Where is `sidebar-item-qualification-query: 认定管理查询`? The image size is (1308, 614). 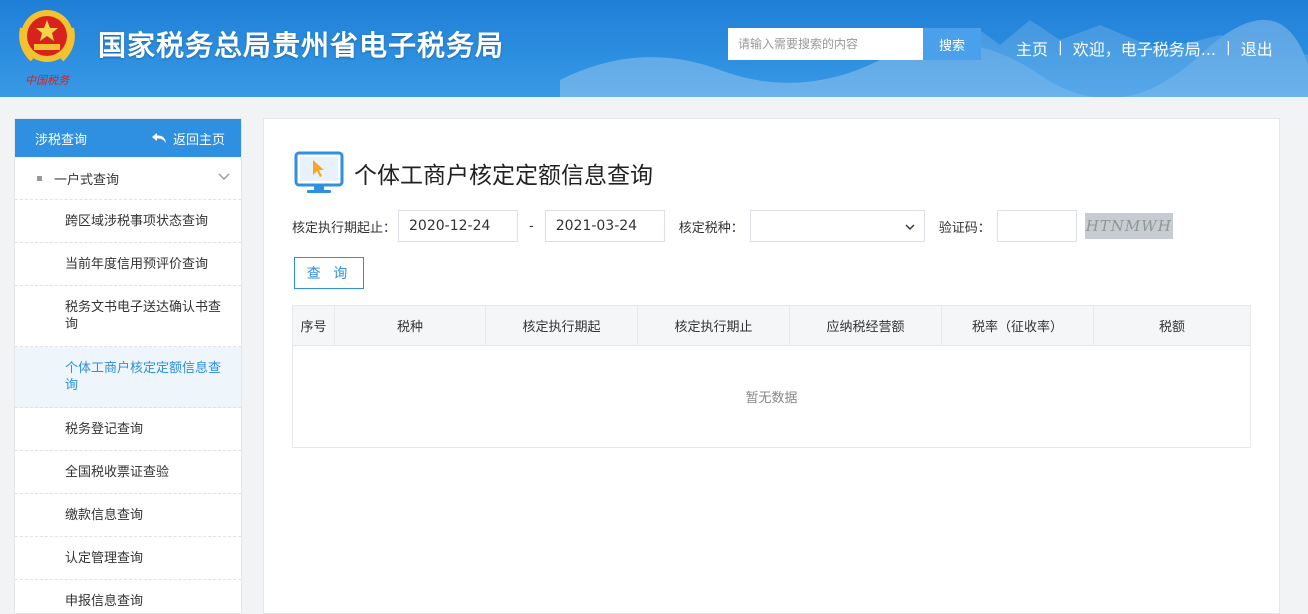 sidebar-item-qualification-query: 认定管理查询 is located at coordinates (128, 558).